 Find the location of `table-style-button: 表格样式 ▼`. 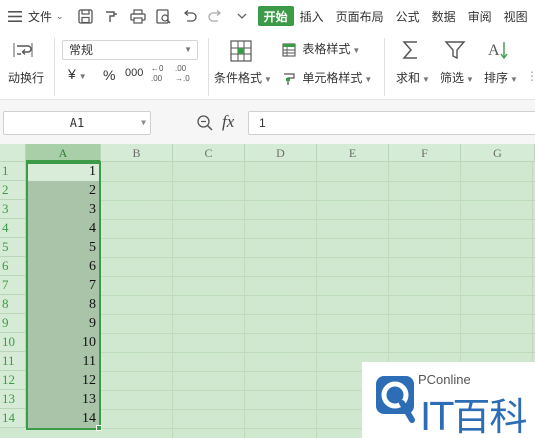

table-style-button: 表格样式 ▼ is located at coordinates (321, 48).